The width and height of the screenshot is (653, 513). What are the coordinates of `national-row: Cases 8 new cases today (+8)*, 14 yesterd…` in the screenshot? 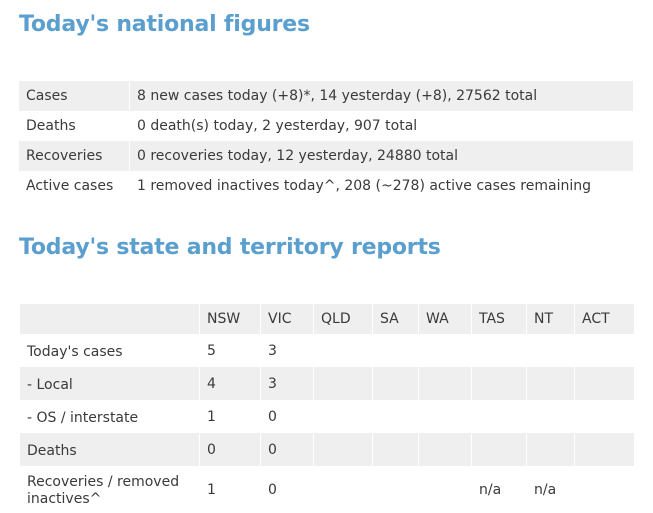 It's located at (326, 96).